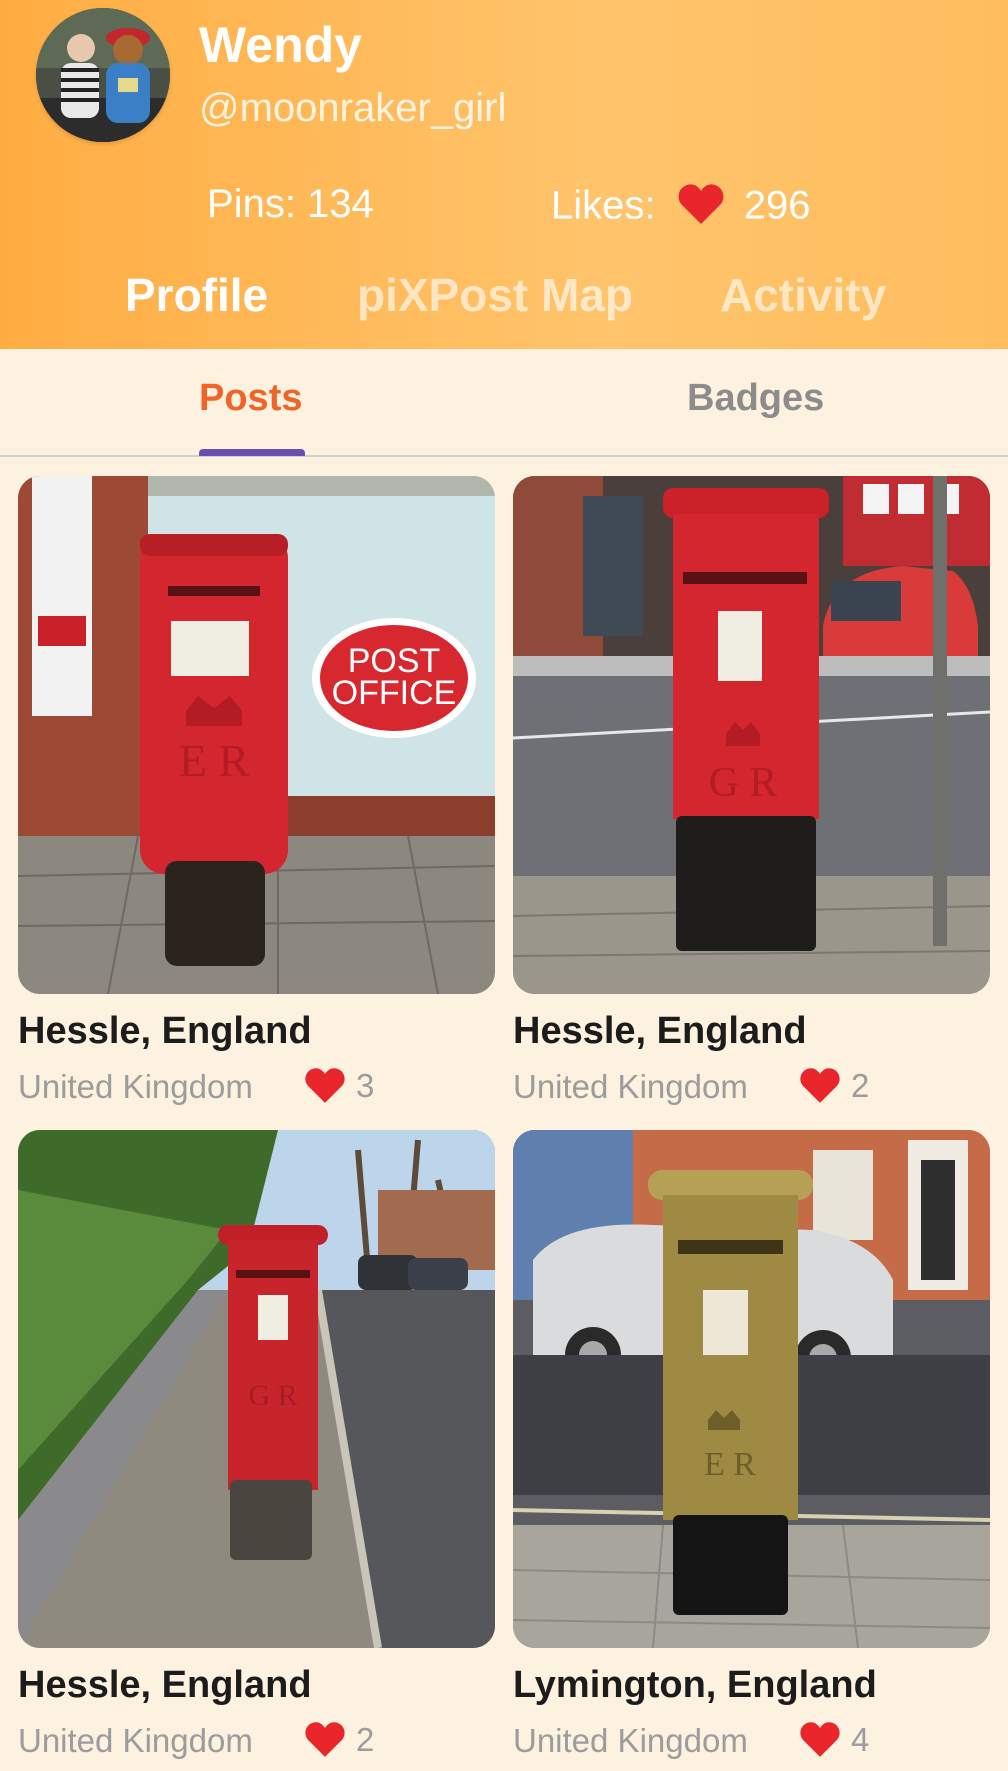 The width and height of the screenshot is (1008, 1771). Describe the element at coordinates (803, 295) in the screenshot. I see `tab-activity: Activity` at that location.